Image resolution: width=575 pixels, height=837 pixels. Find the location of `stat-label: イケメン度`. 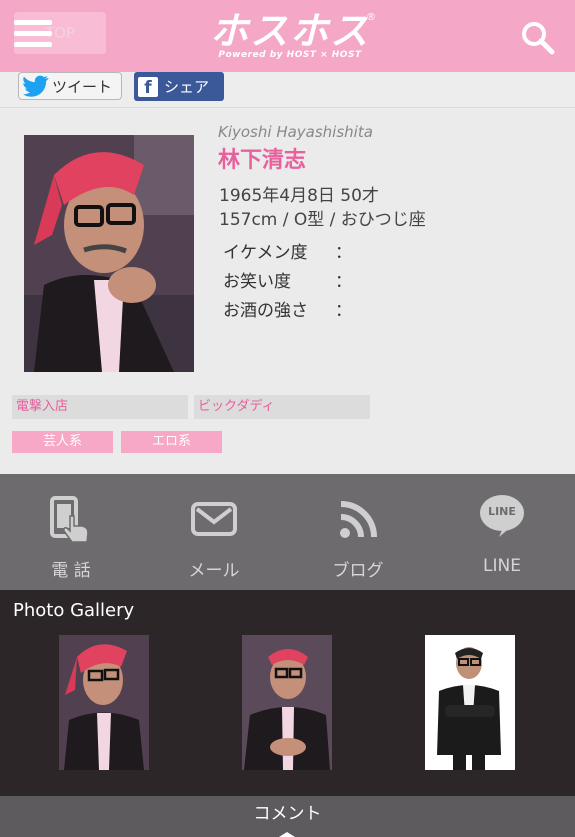

stat-label: イケメン度 is located at coordinates (265, 253).